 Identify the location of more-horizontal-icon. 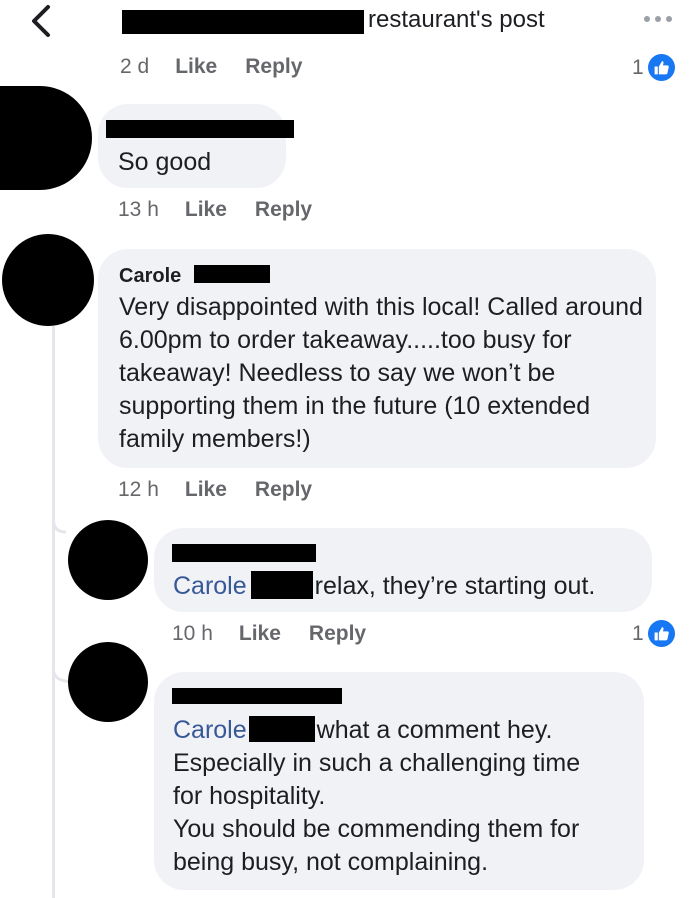
(647, 19).